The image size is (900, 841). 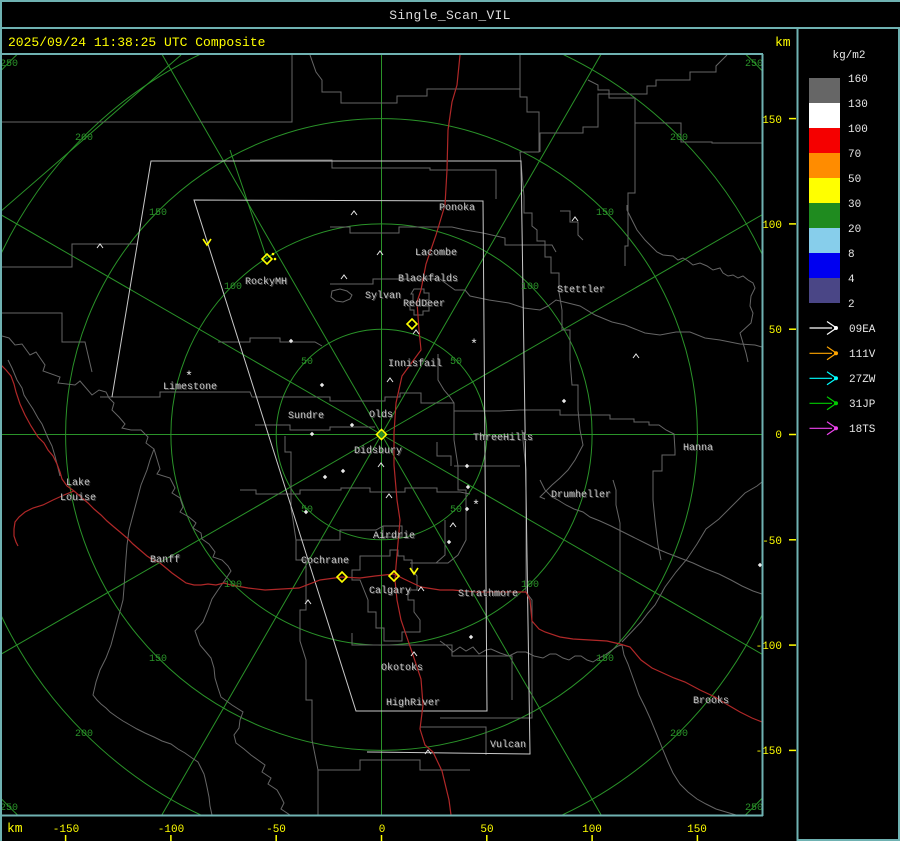 What do you see at coordinates (428, 279) in the screenshot?
I see `svg-text: Blackfalds` at bounding box center [428, 279].